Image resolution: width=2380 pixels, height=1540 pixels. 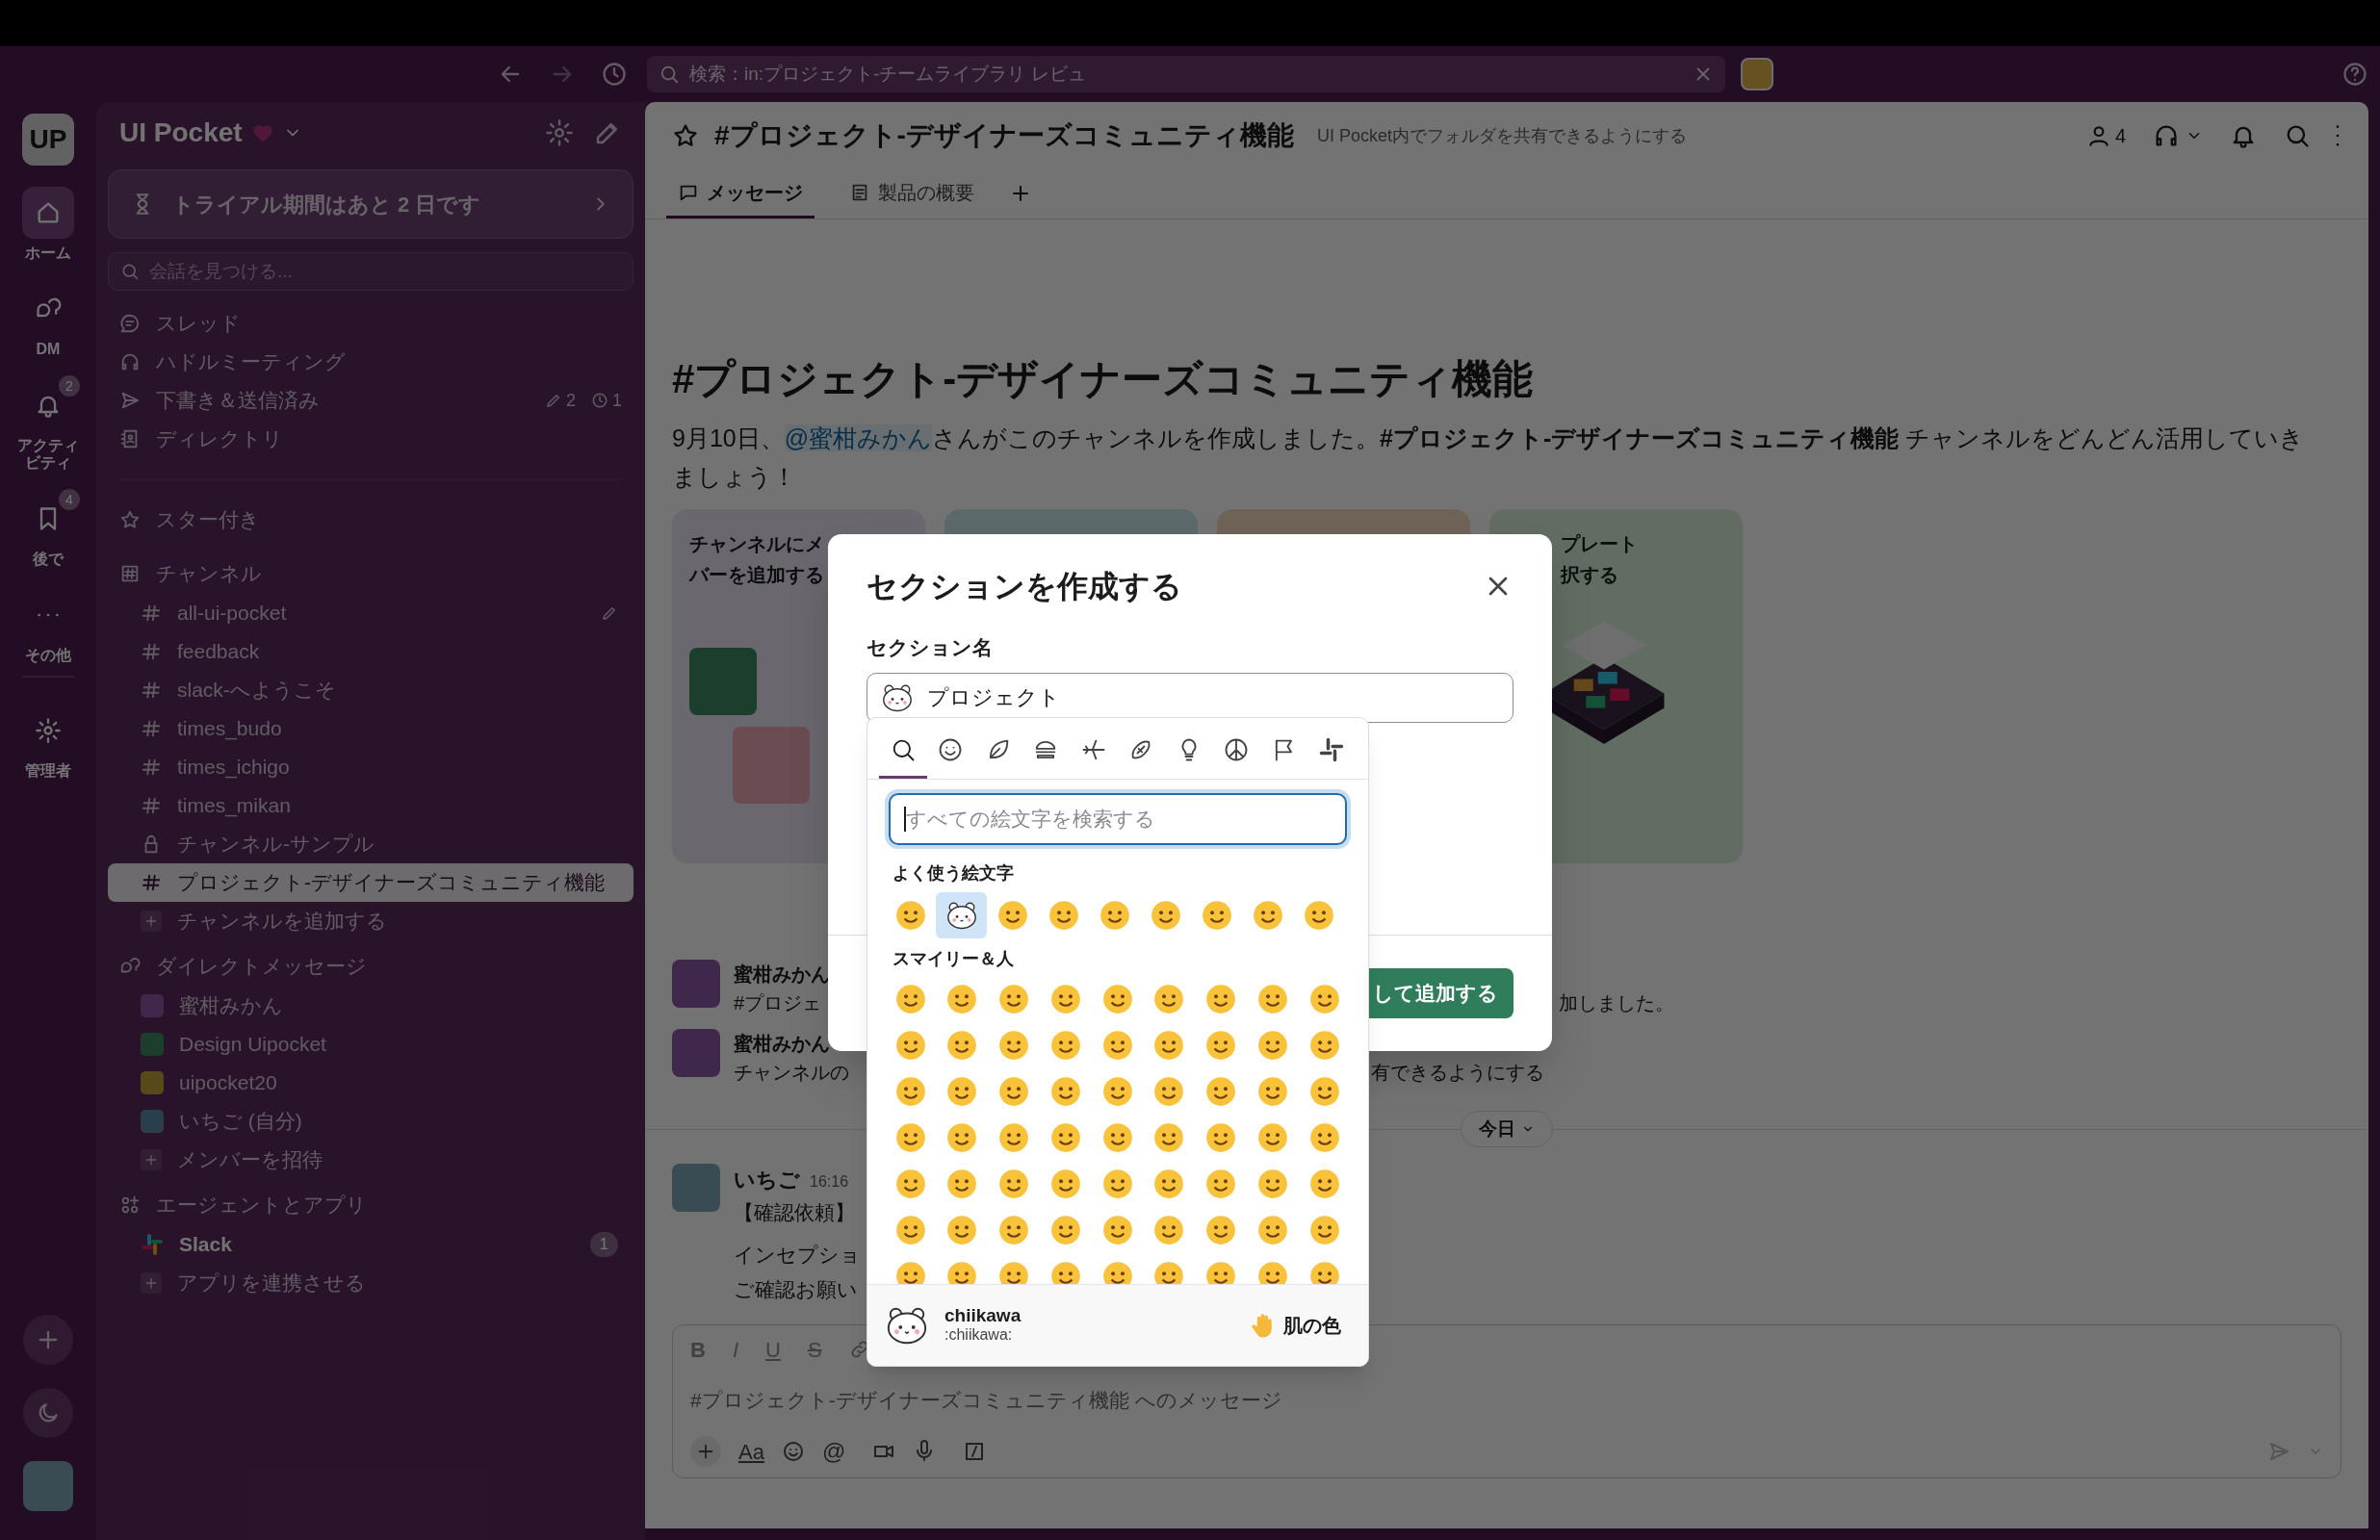 What do you see at coordinates (371, 613) in the screenshot?
I see `channel-item: all-ui-pocket` at bounding box center [371, 613].